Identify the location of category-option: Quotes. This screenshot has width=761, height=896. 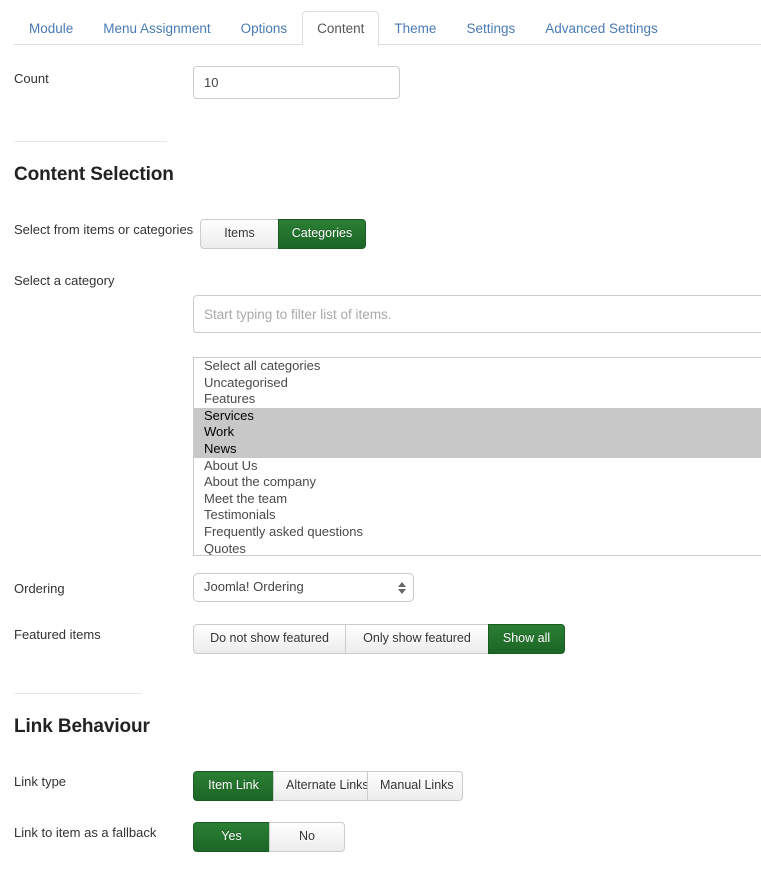
(477, 548).